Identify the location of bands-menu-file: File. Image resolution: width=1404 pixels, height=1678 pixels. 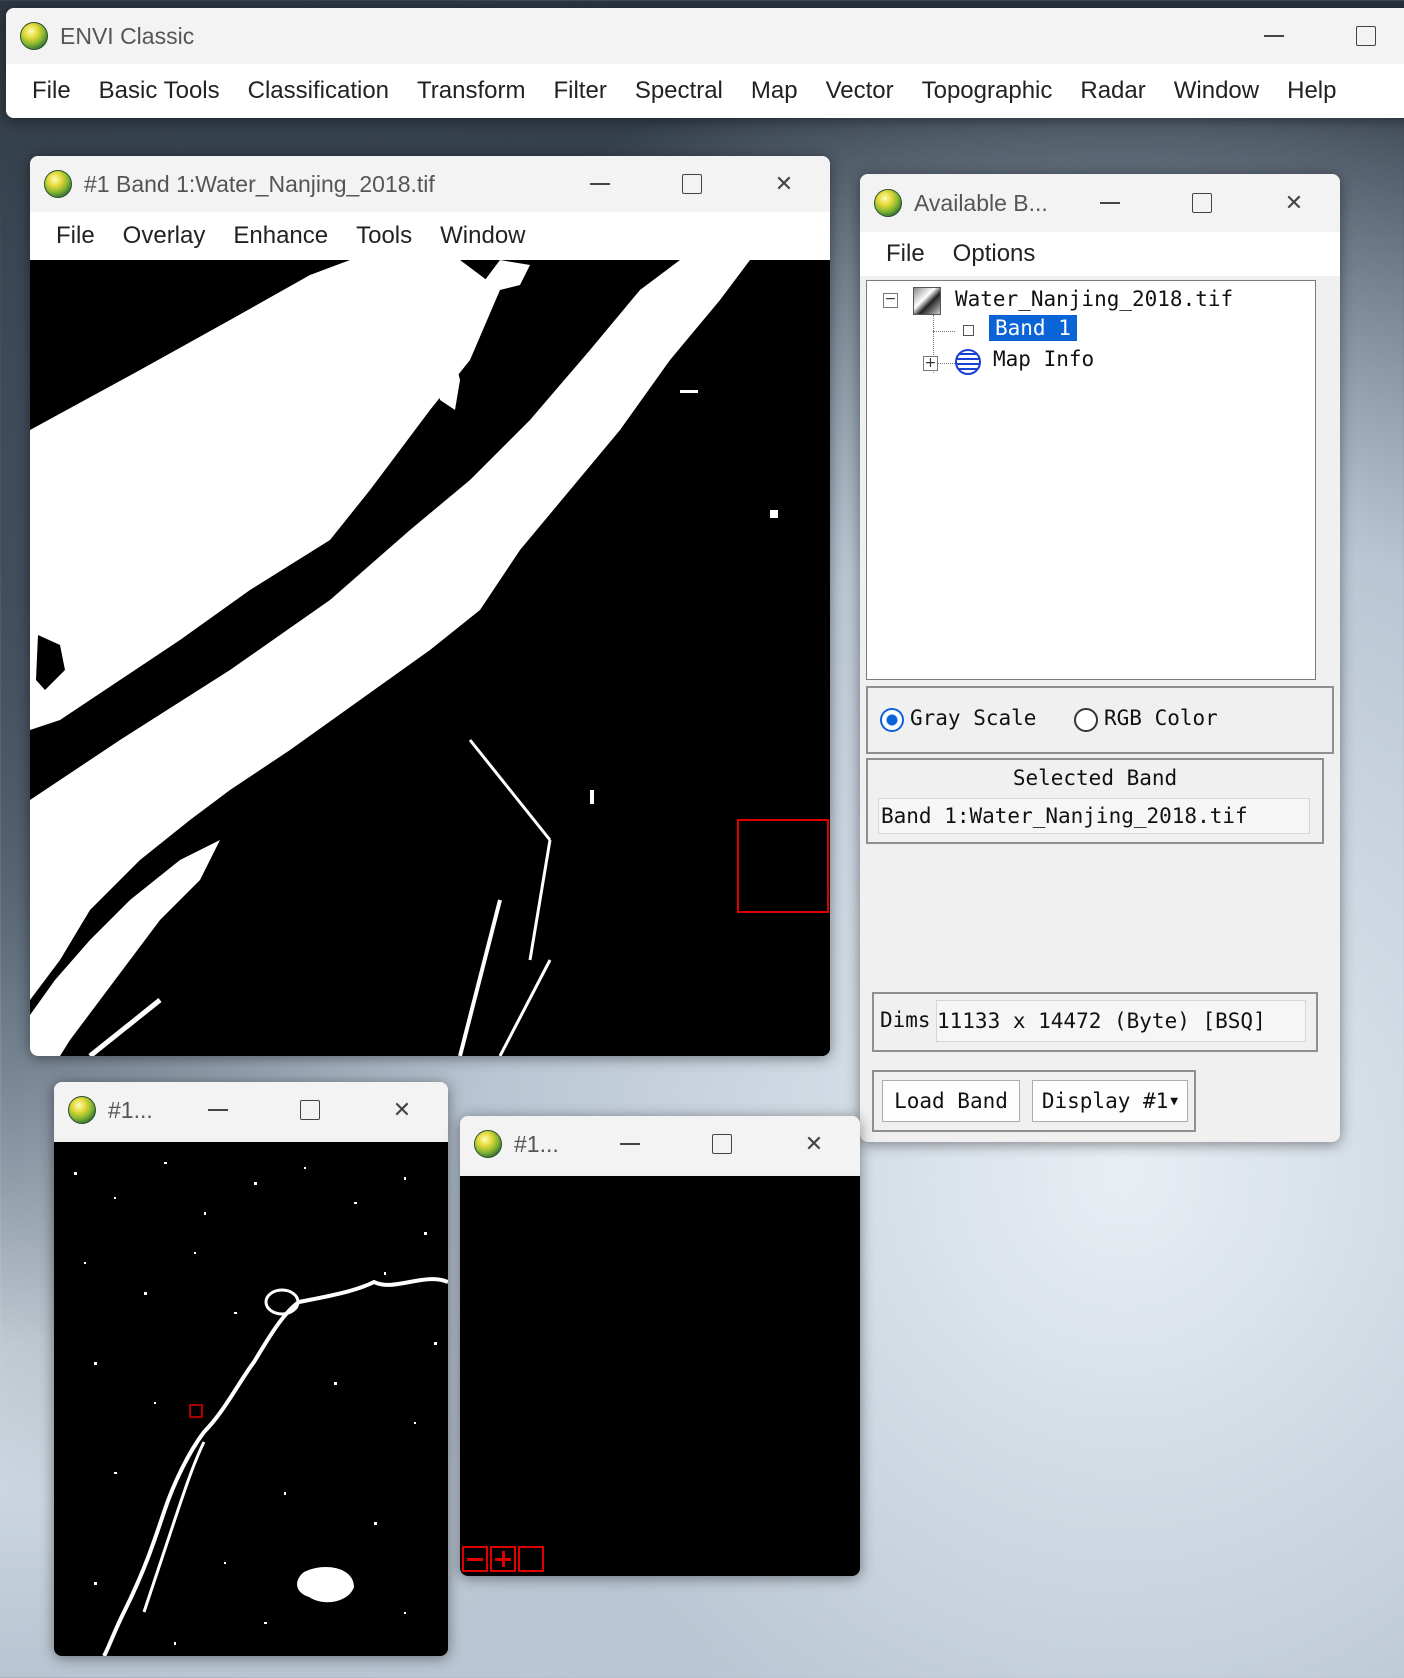
(905, 254).